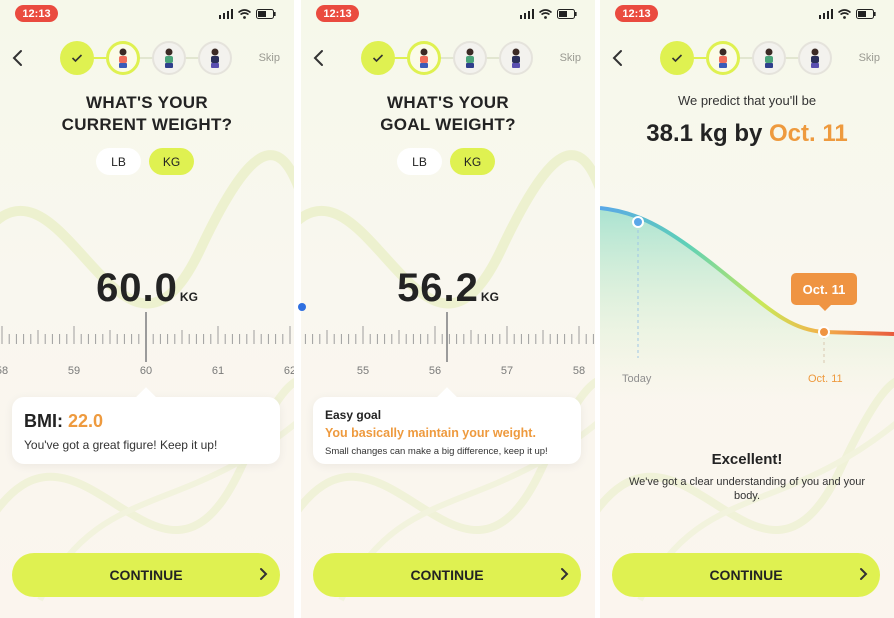 The width and height of the screenshot is (894, 618). What do you see at coordinates (824, 332) in the screenshot?
I see `target-point` at bounding box center [824, 332].